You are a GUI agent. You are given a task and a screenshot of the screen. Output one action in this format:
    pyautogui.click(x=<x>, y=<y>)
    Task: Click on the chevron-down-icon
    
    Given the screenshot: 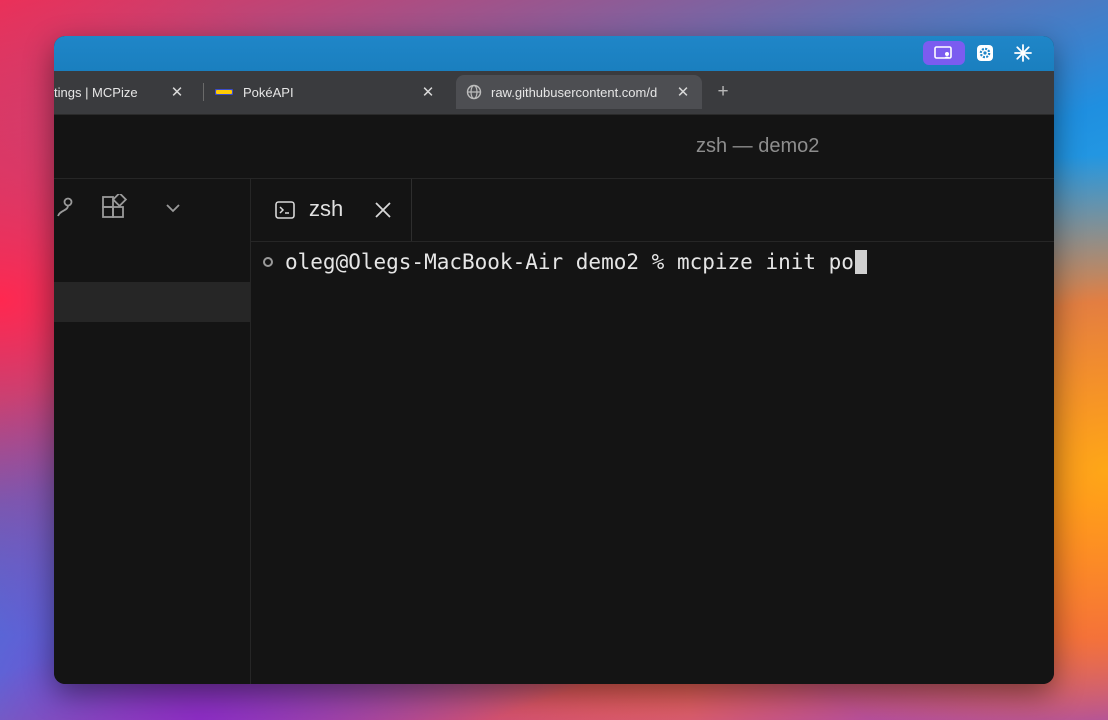 What is the action you would take?
    pyautogui.click(x=173, y=208)
    